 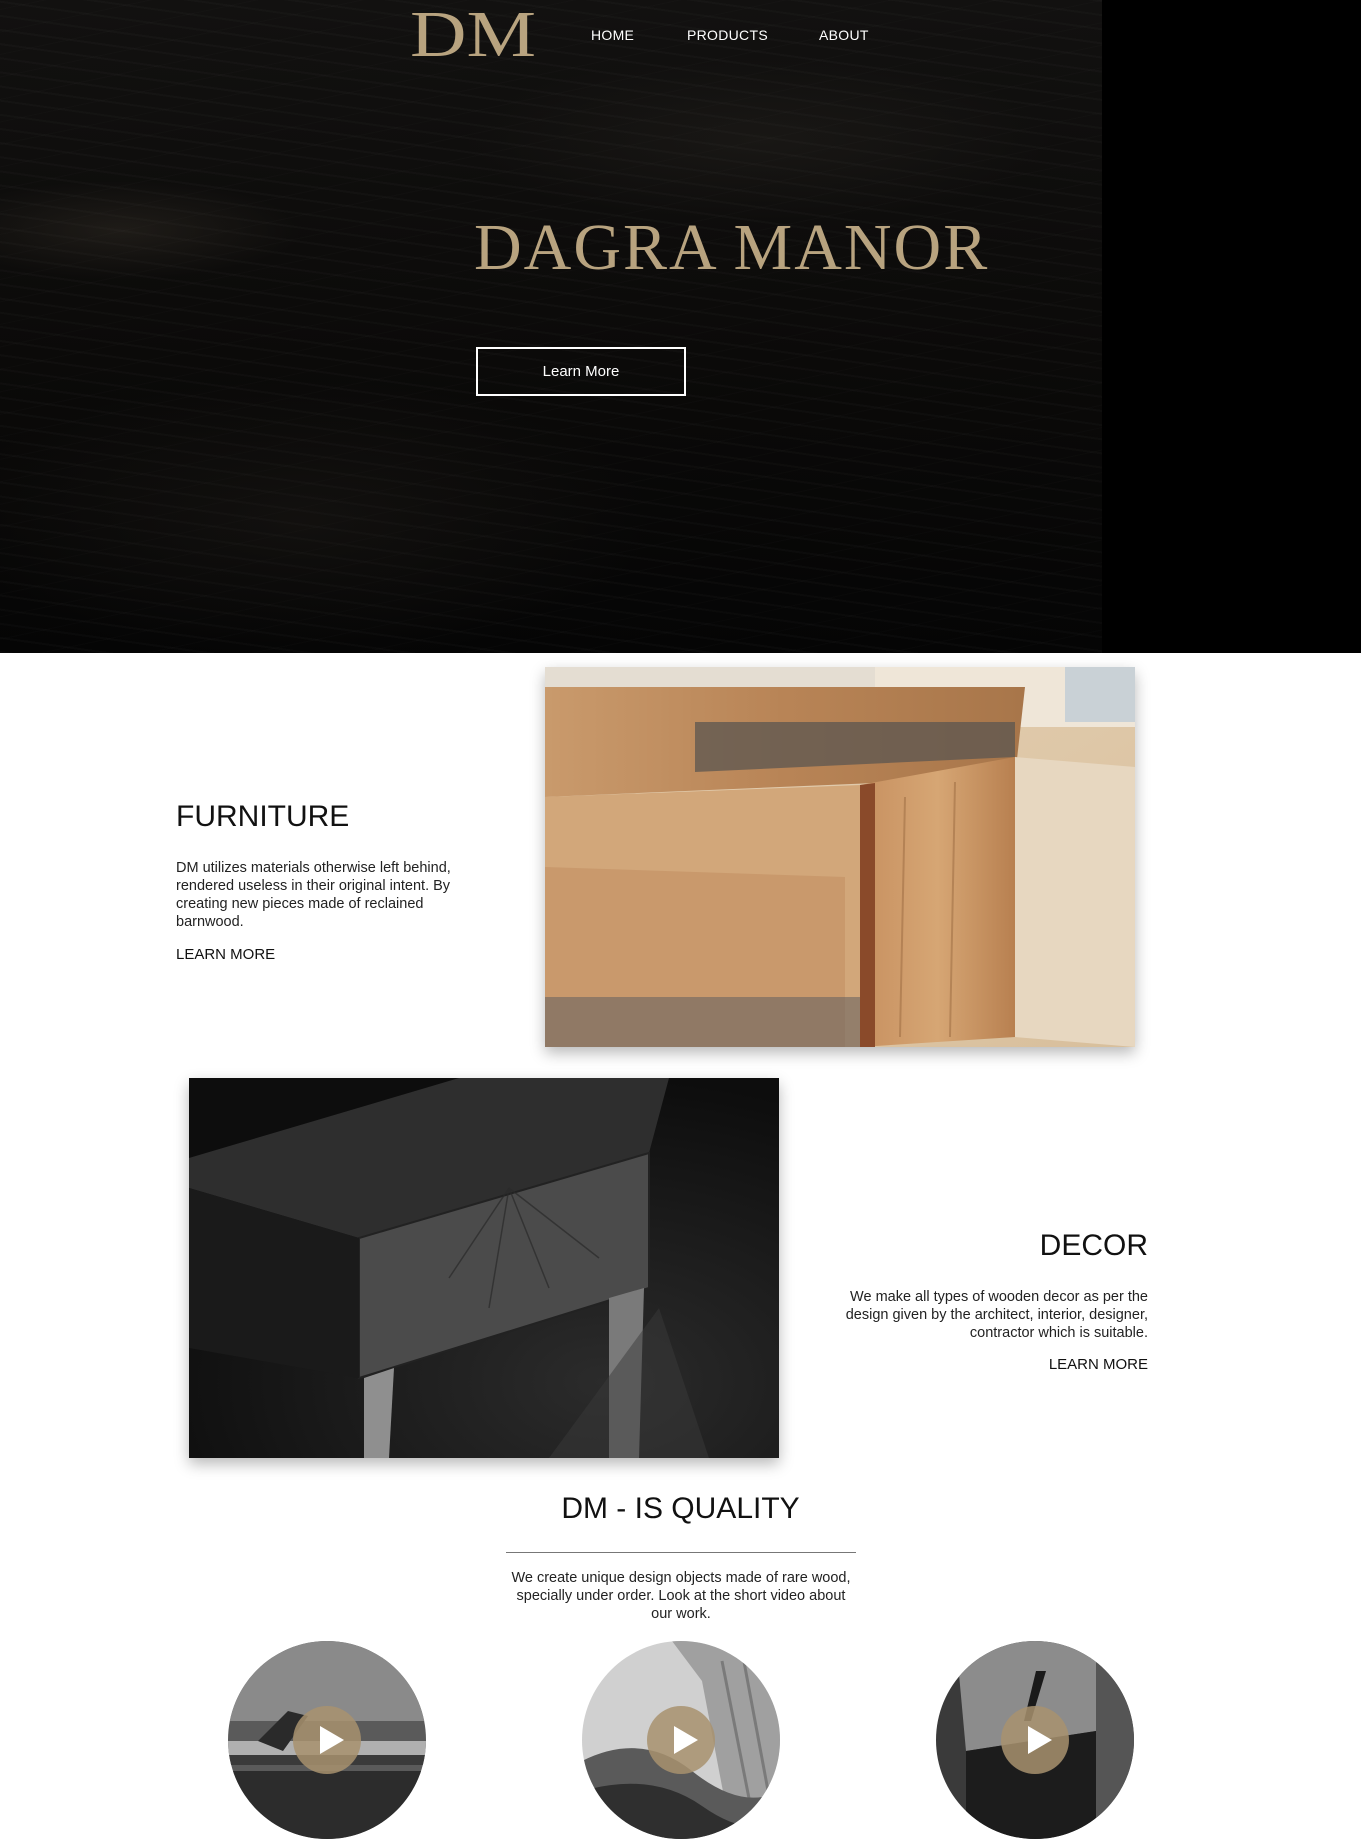 I want to click on decor-image, so click(x=484, y=1268).